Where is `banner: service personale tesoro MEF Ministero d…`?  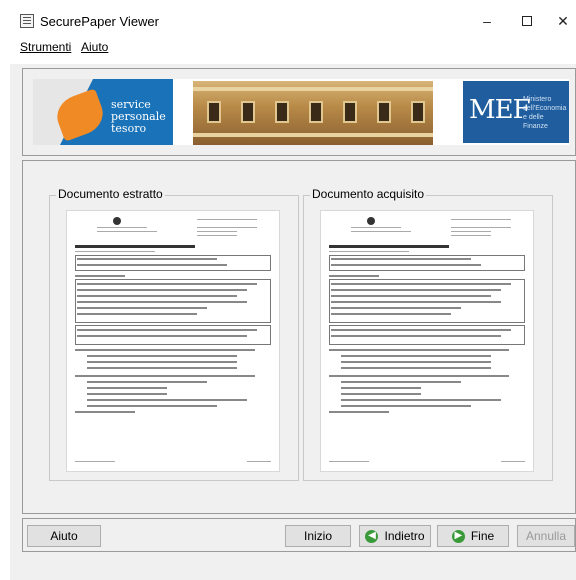
banner: service personale tesoro MEF Ministero d… is located at coordinates (301, 112).